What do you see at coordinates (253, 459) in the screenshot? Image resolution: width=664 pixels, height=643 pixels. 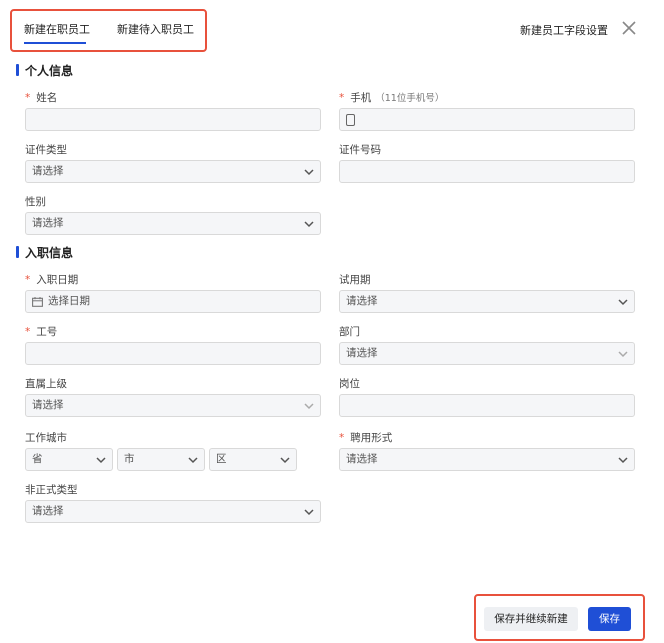 I see `district-select: 区` at bounding box center [253, 459].